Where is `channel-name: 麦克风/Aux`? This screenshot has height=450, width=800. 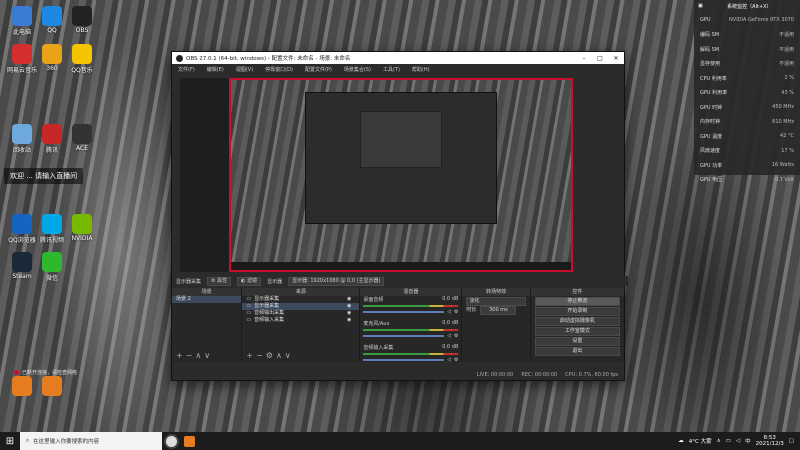 channel-name: 麦克风/Aux is located at coordinates (376, 324).